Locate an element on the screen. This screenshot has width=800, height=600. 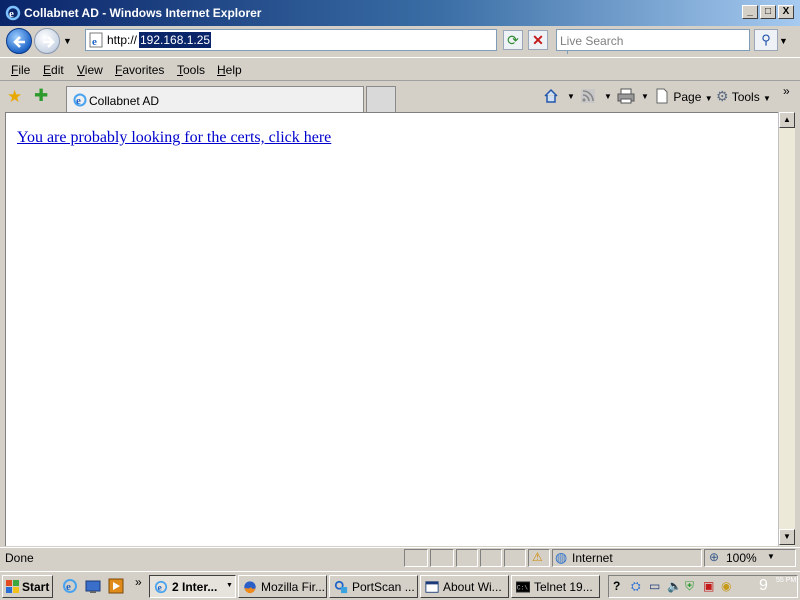
system-tray: ? ⛭ ▭ 🔈 ⛨ ▣ ◉ 9 55 PM is located at coordinates (703, 586).